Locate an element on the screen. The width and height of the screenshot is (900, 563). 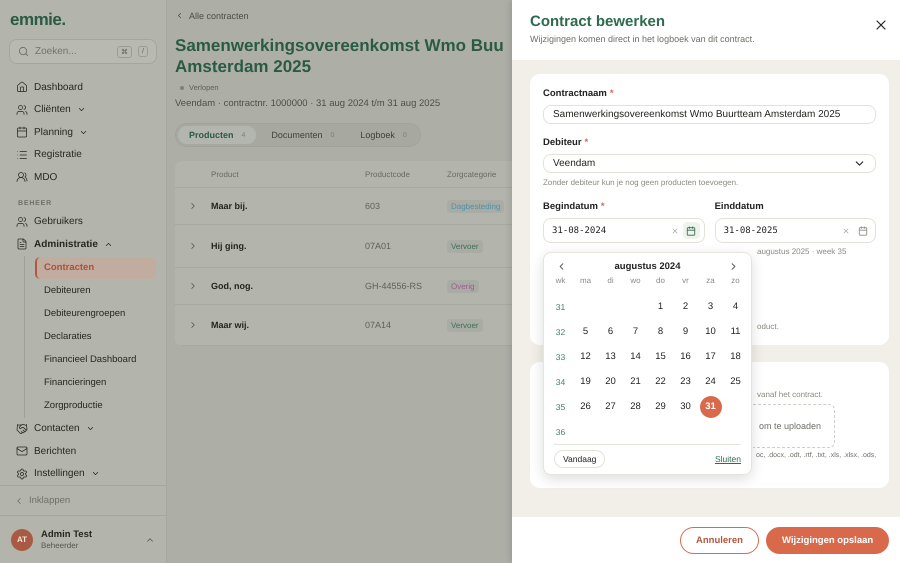
nav-item: Planning is located at coordinates (83, 132).